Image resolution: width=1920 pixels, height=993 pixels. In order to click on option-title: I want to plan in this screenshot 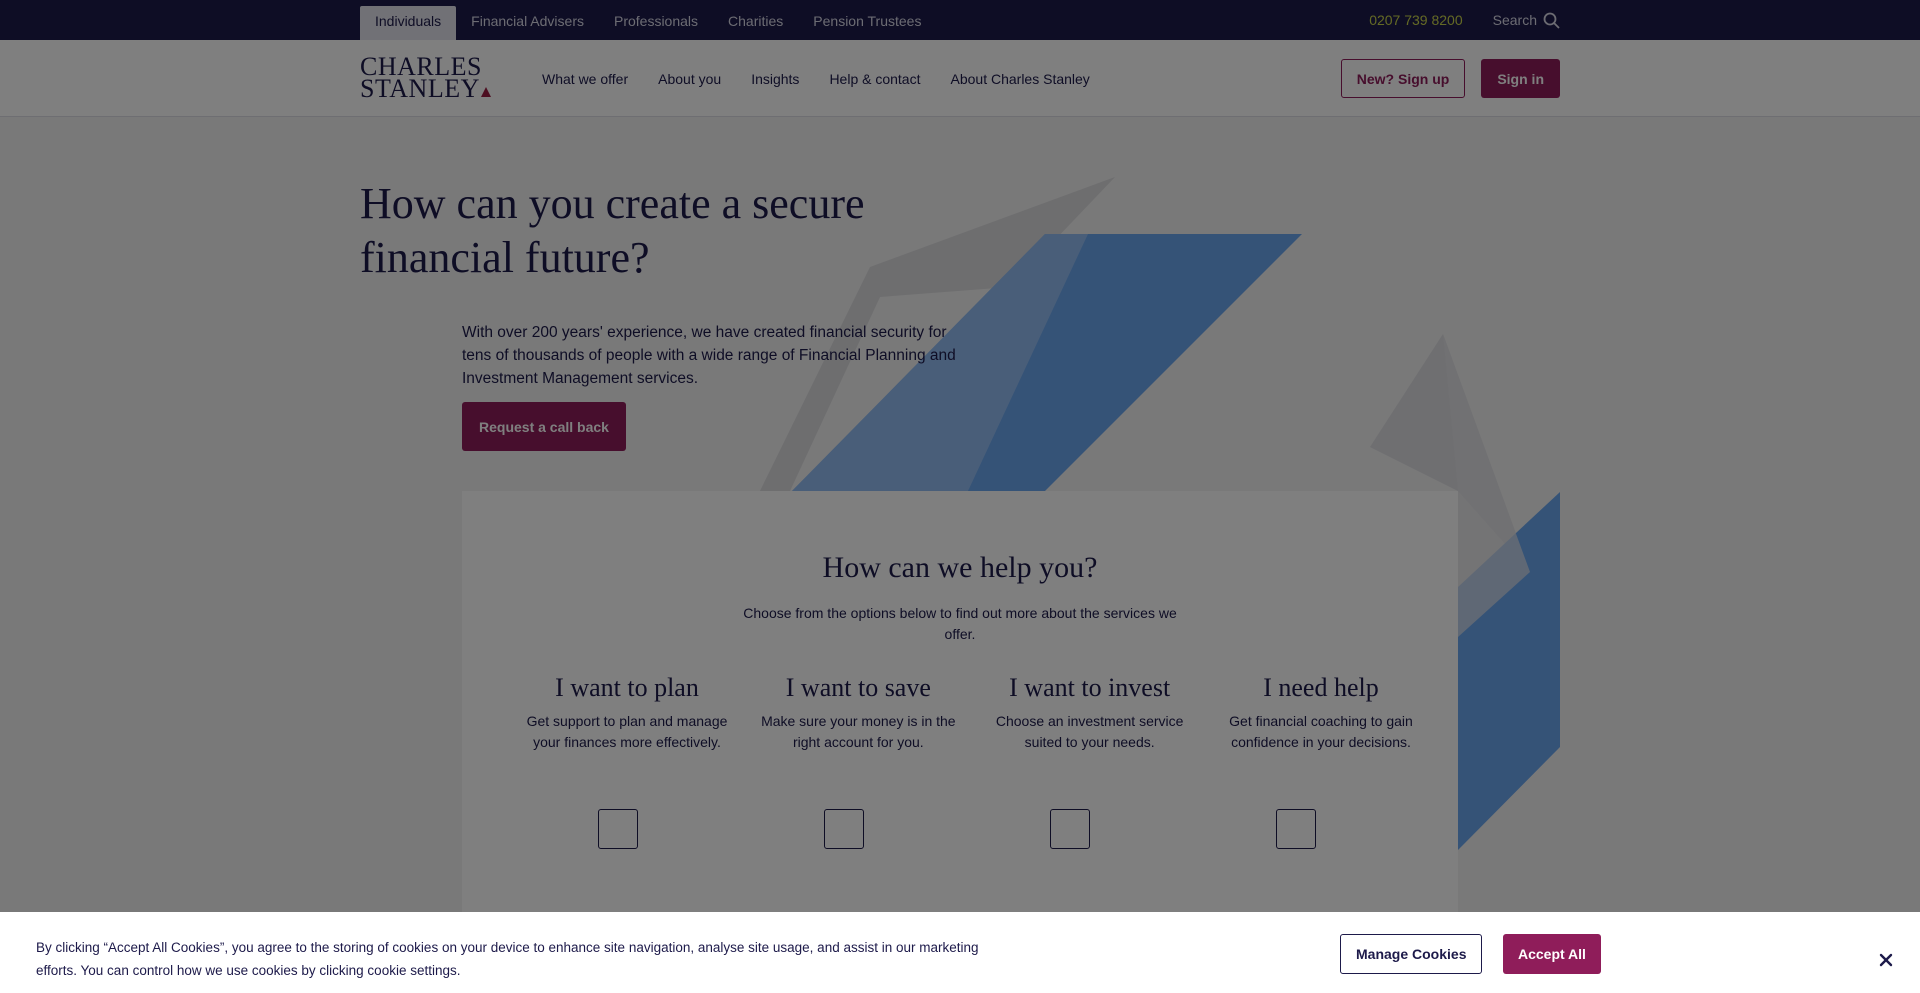, I will do `click(627, 687)`.